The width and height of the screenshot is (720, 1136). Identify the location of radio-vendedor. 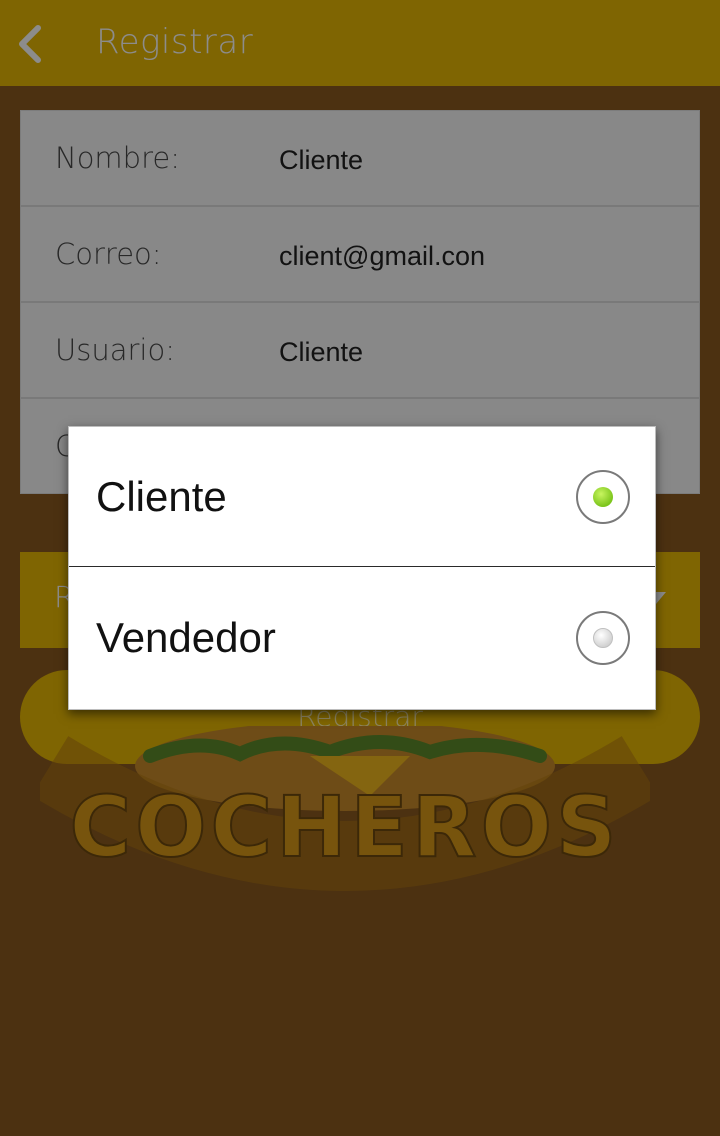
(603, 638).